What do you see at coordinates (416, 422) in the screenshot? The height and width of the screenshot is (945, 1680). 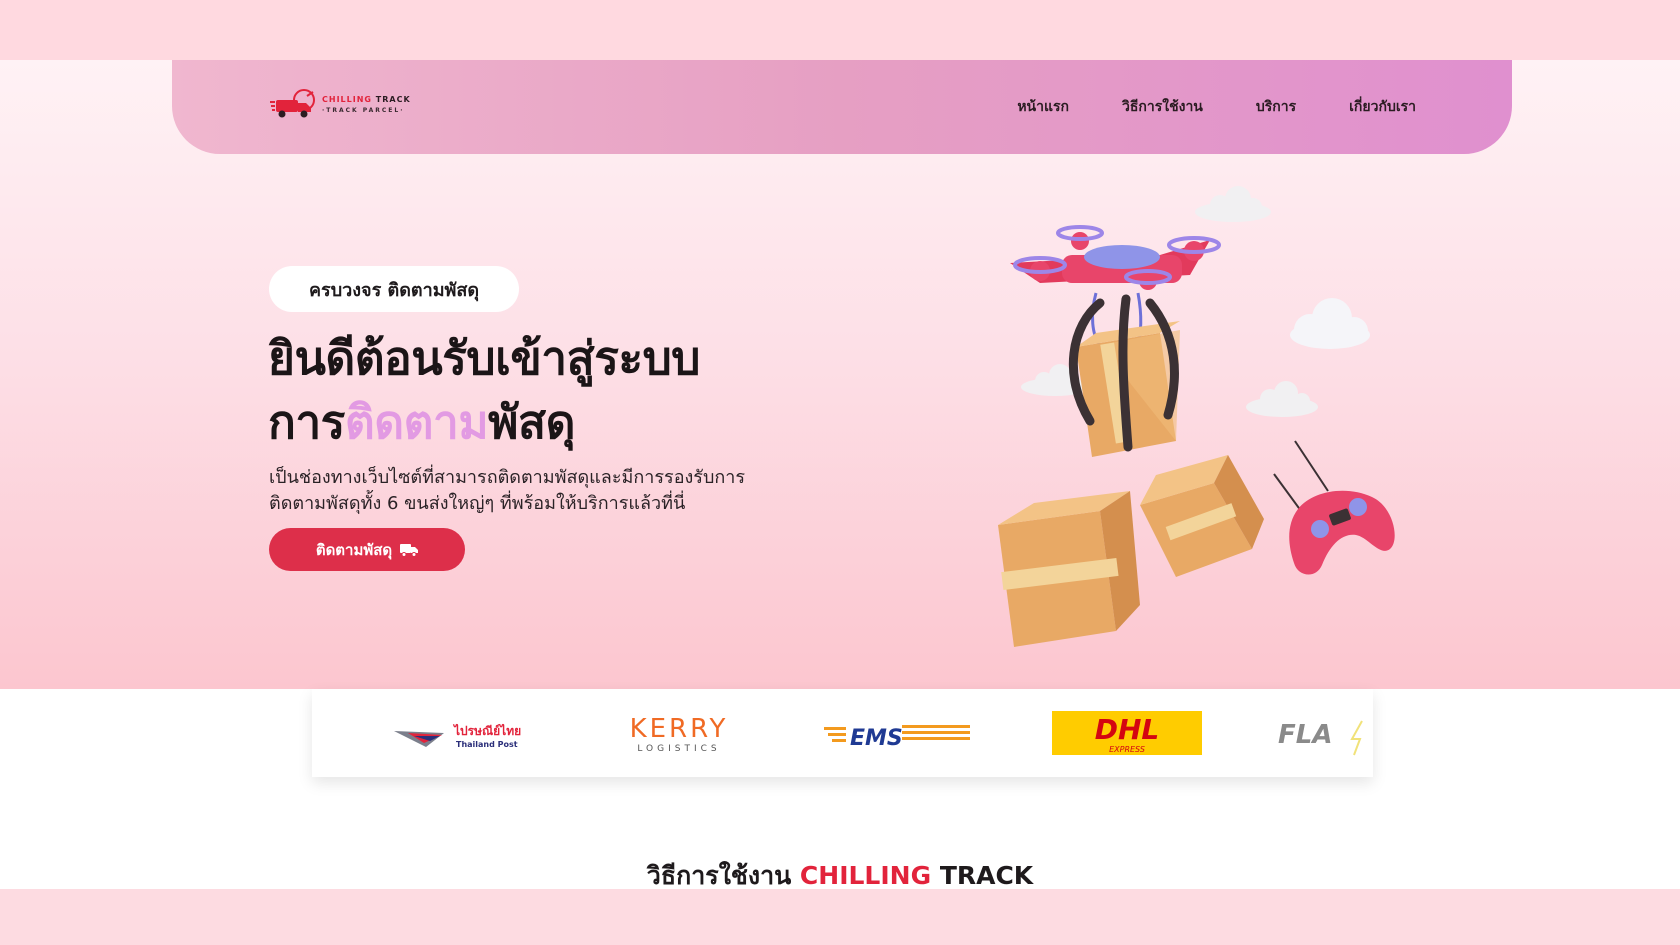 I see `hero-title-highlight: ติดตาม` at bounding box center [416, 422].